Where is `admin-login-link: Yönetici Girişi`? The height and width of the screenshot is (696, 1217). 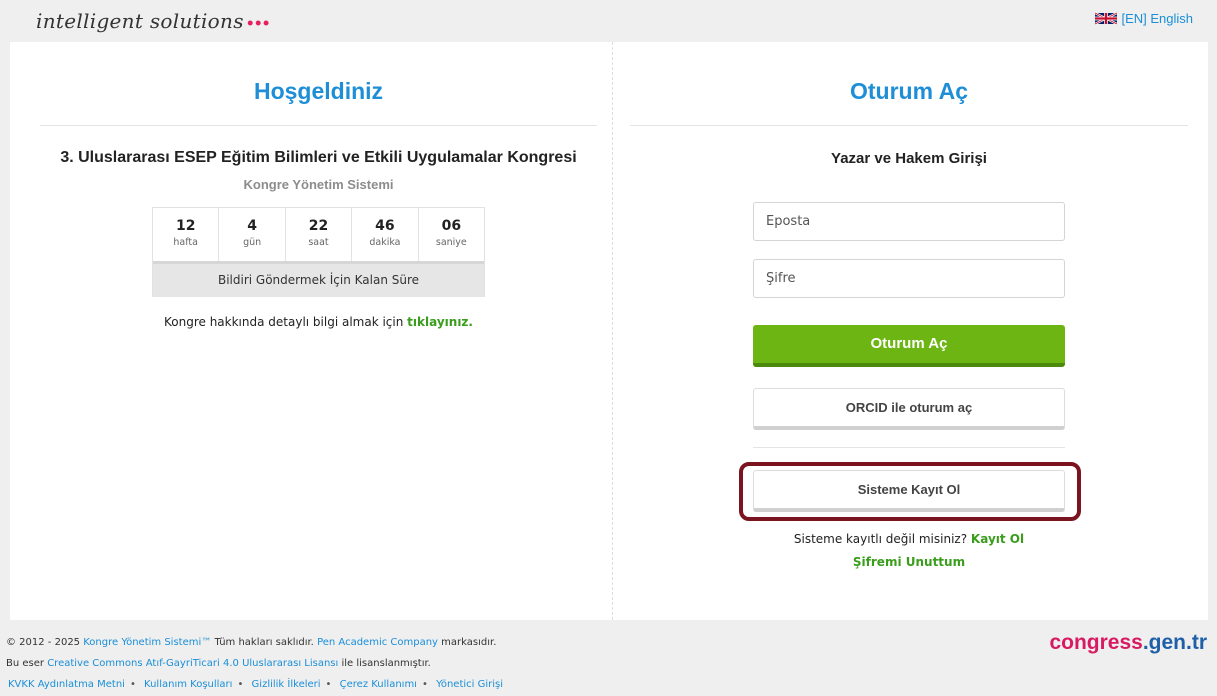
admin-login-link: Yönetici Girişi is located at coordinates (469, 684).